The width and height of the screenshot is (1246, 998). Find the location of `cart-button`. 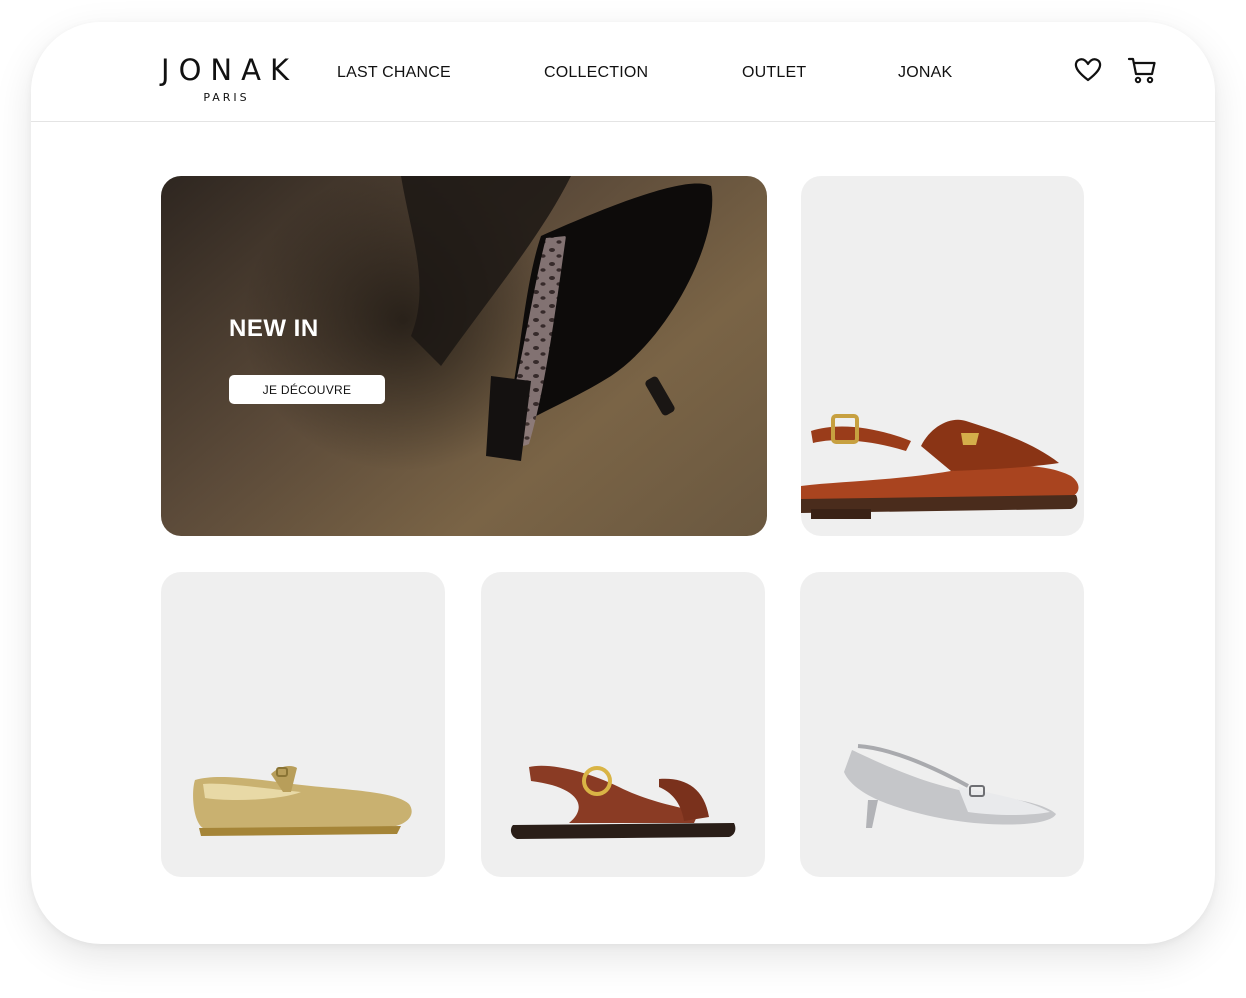

cart-button is located at coordinates (1142, 70).